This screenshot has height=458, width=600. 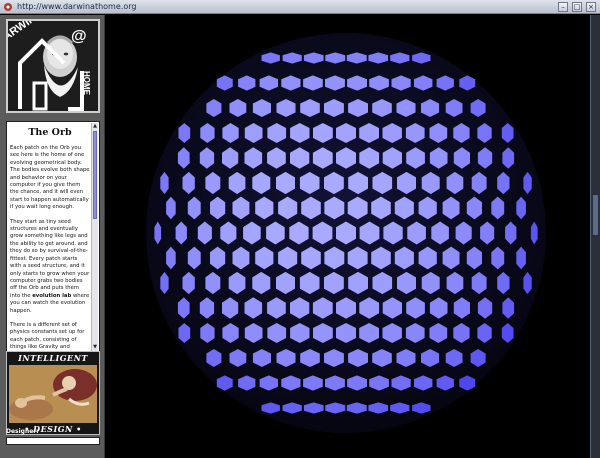 What do you see at coordinates (22, 431) in the screenshot?
I see `designer-label: Designer:` at bounding box center [22, 431].